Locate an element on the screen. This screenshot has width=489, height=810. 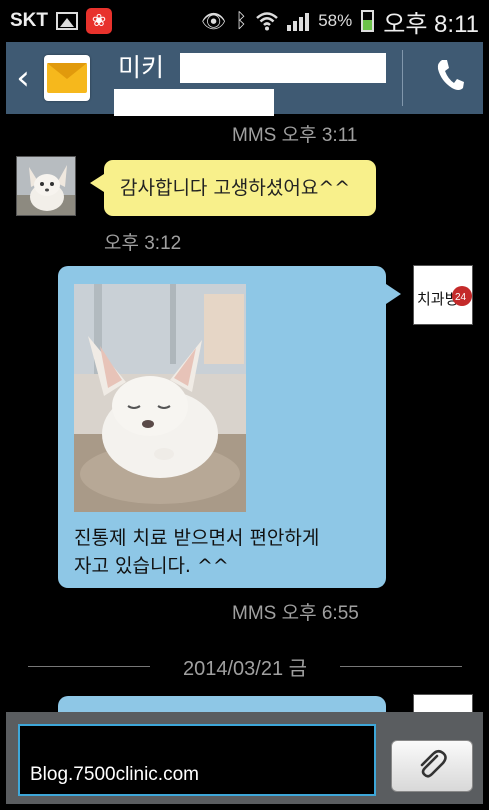
battery-percent: 58% is located at coordinates (335, 20).